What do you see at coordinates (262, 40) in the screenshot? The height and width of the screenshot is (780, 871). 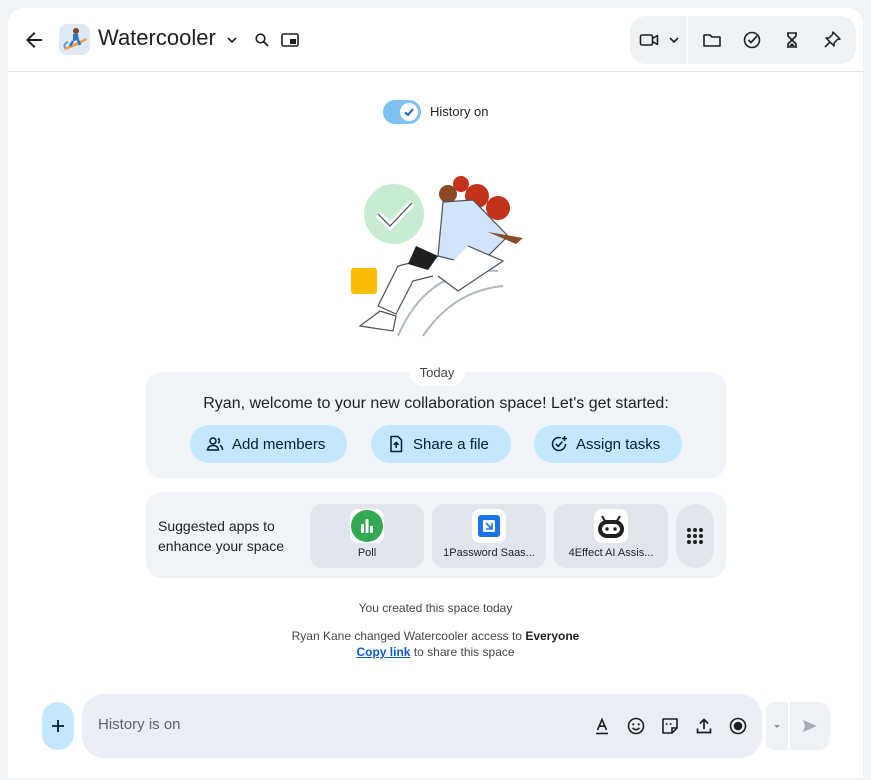 I see `search-icon` at bounding box center [262, 40].